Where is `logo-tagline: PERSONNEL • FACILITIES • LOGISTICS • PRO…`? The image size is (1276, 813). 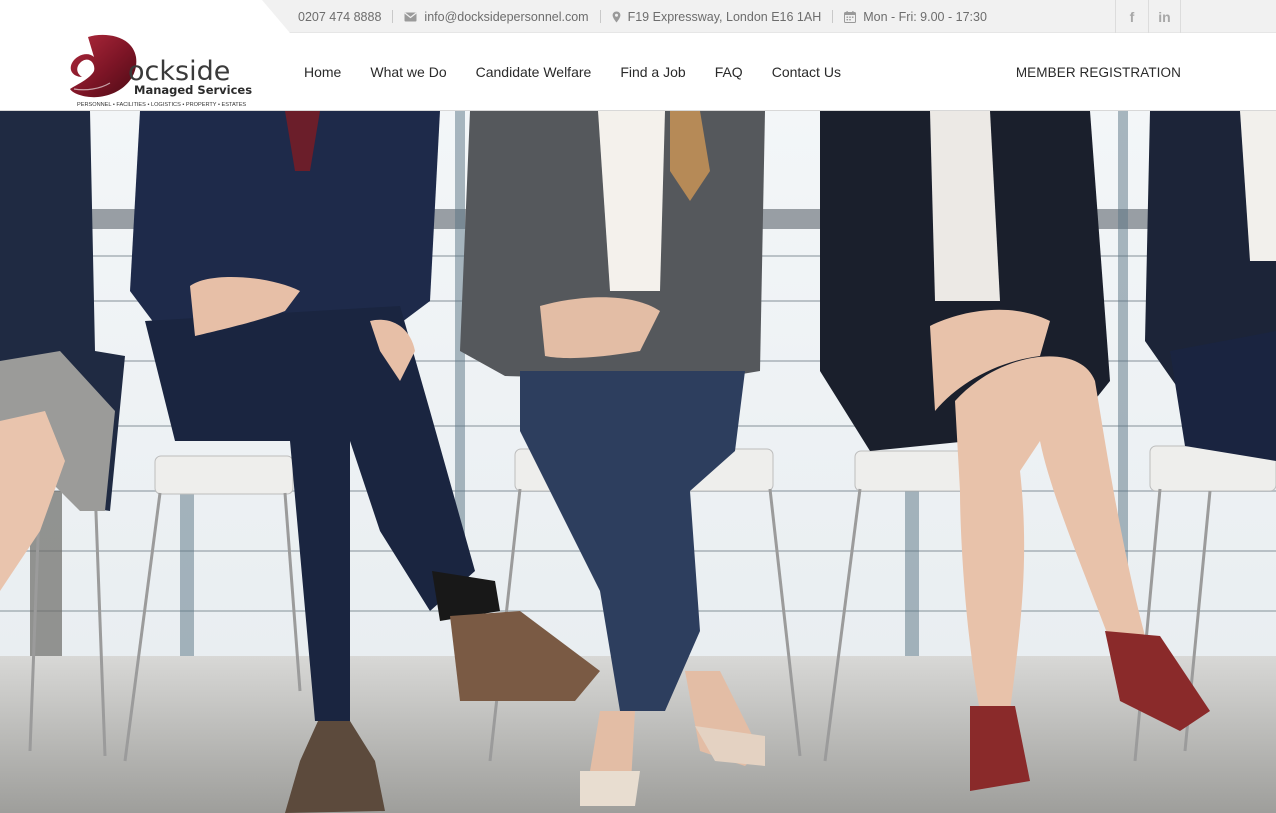
logo-tagline: PERSONNEL • FACILITIES • LOGISTICS • PRO… is located at coordinates (161, 105).